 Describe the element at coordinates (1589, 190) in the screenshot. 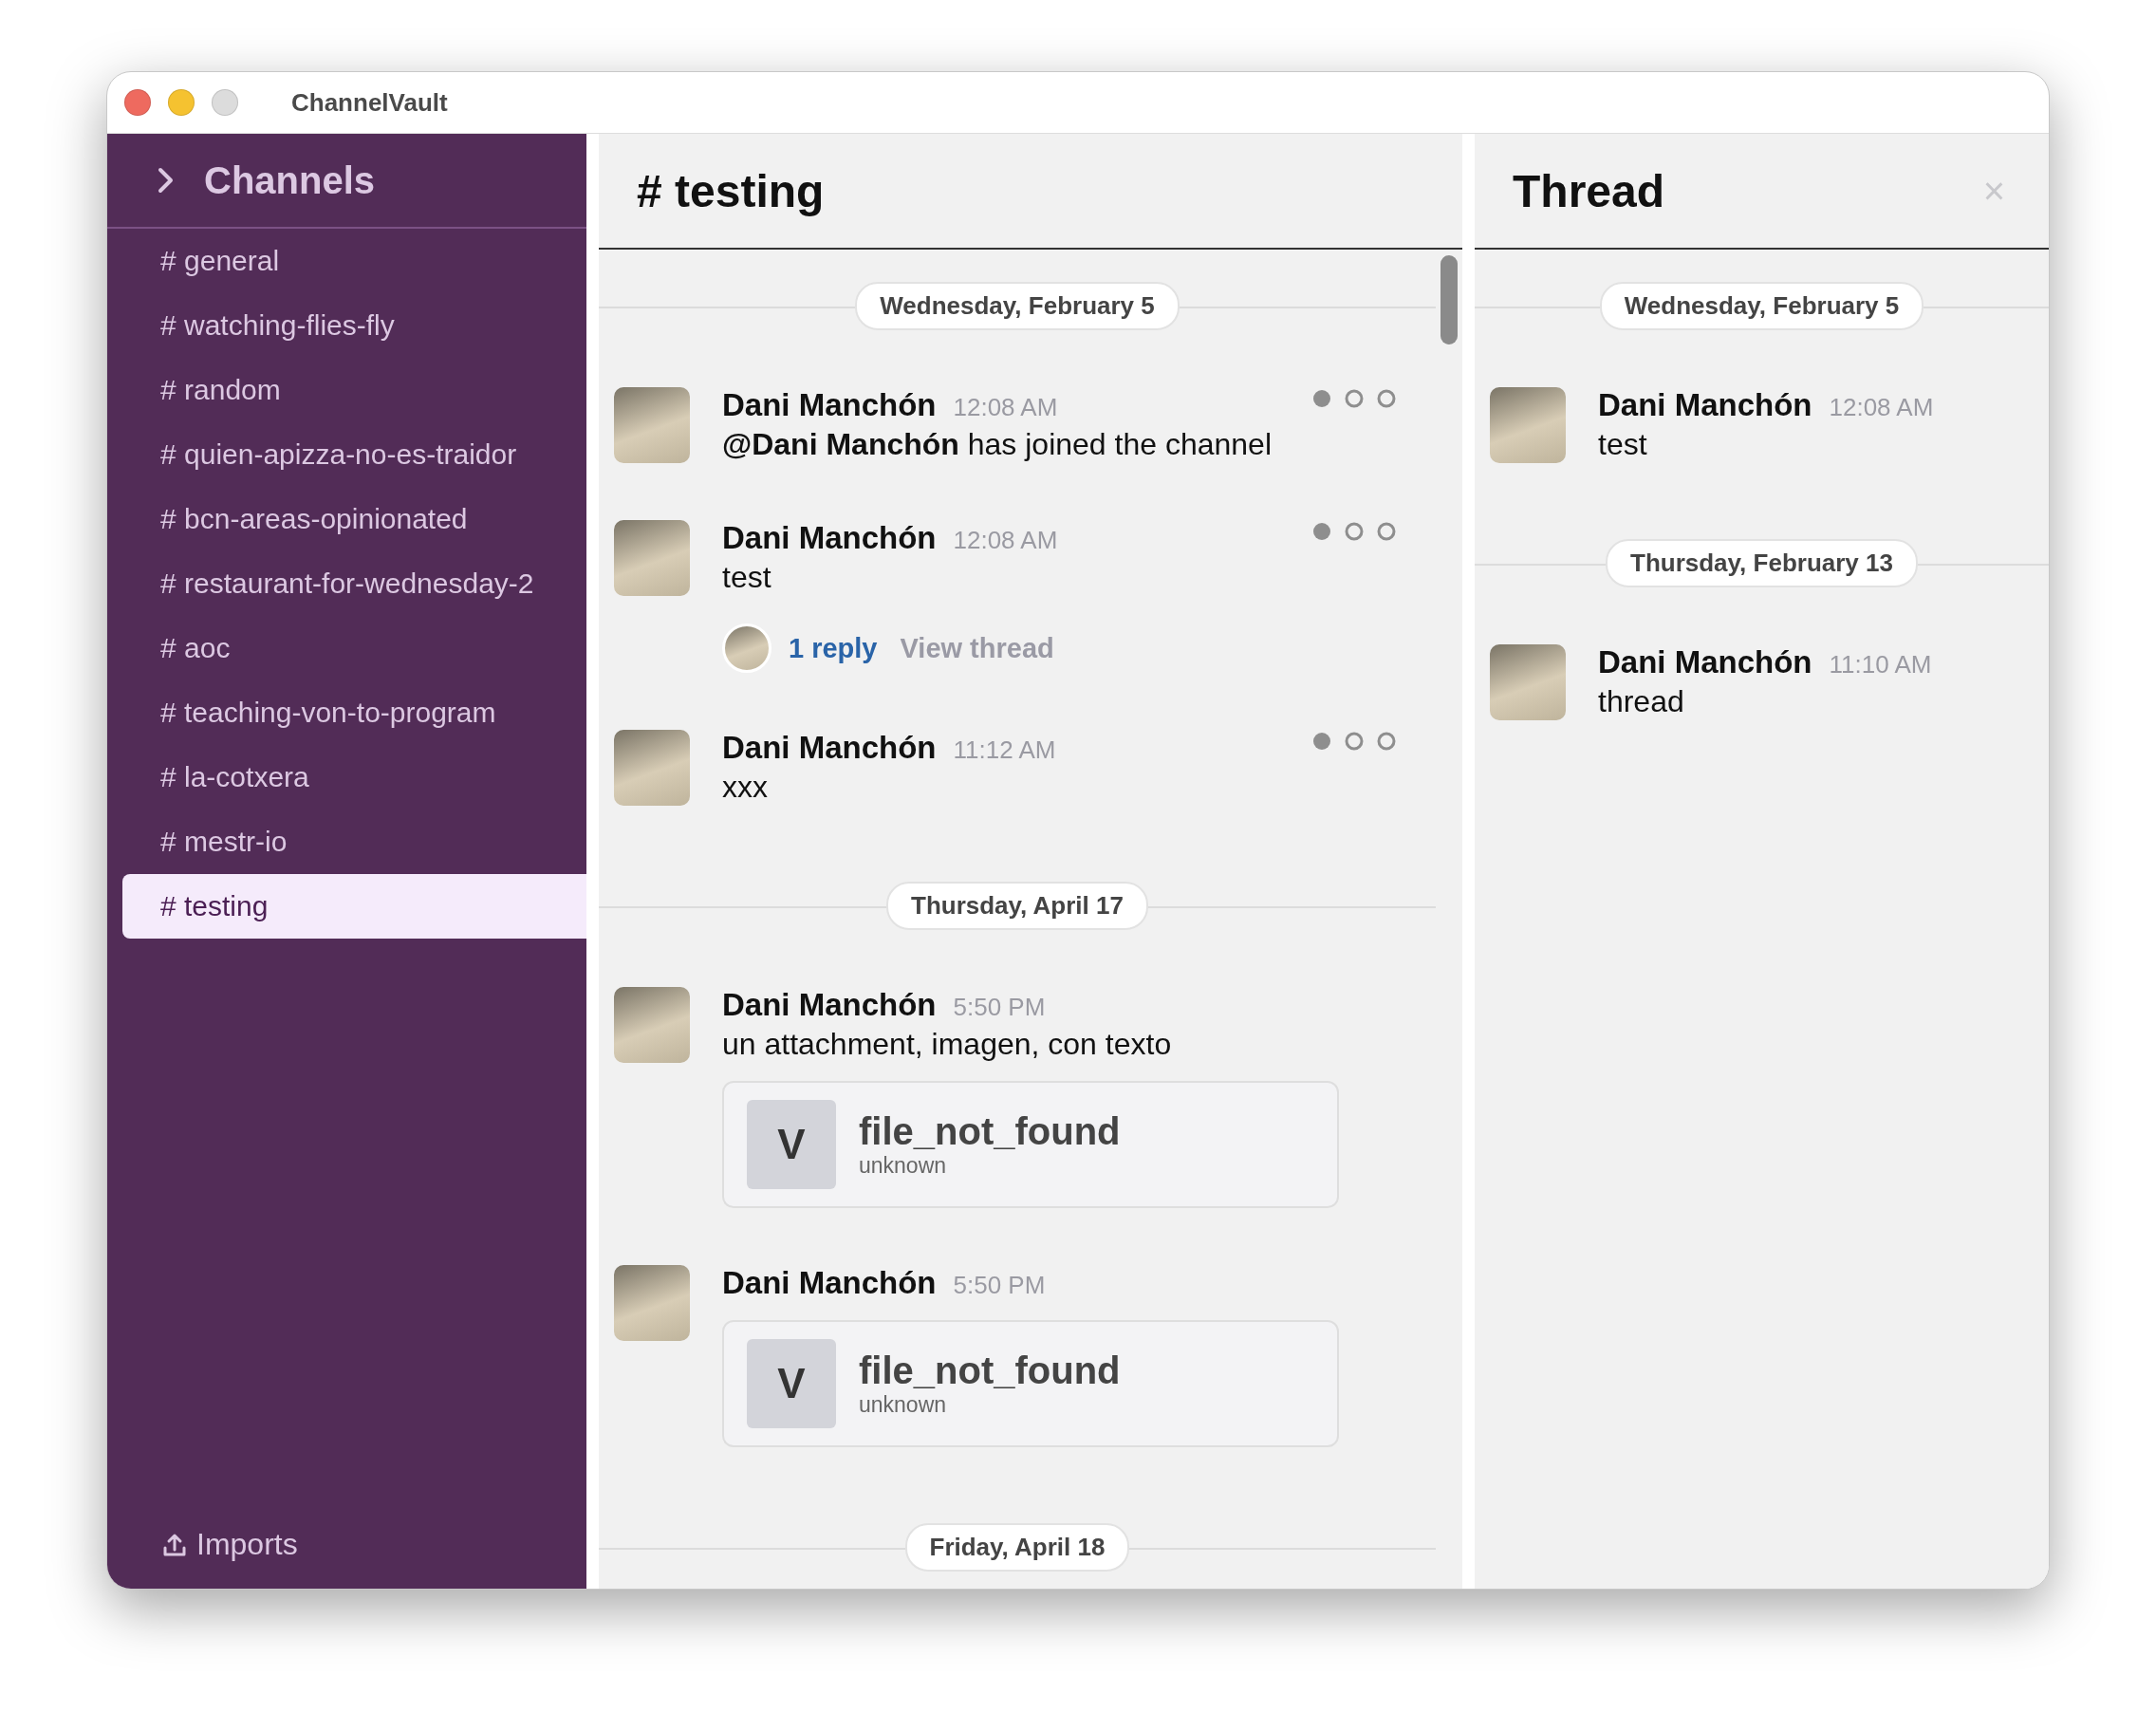

I see `thread-title: Thread` at that location.